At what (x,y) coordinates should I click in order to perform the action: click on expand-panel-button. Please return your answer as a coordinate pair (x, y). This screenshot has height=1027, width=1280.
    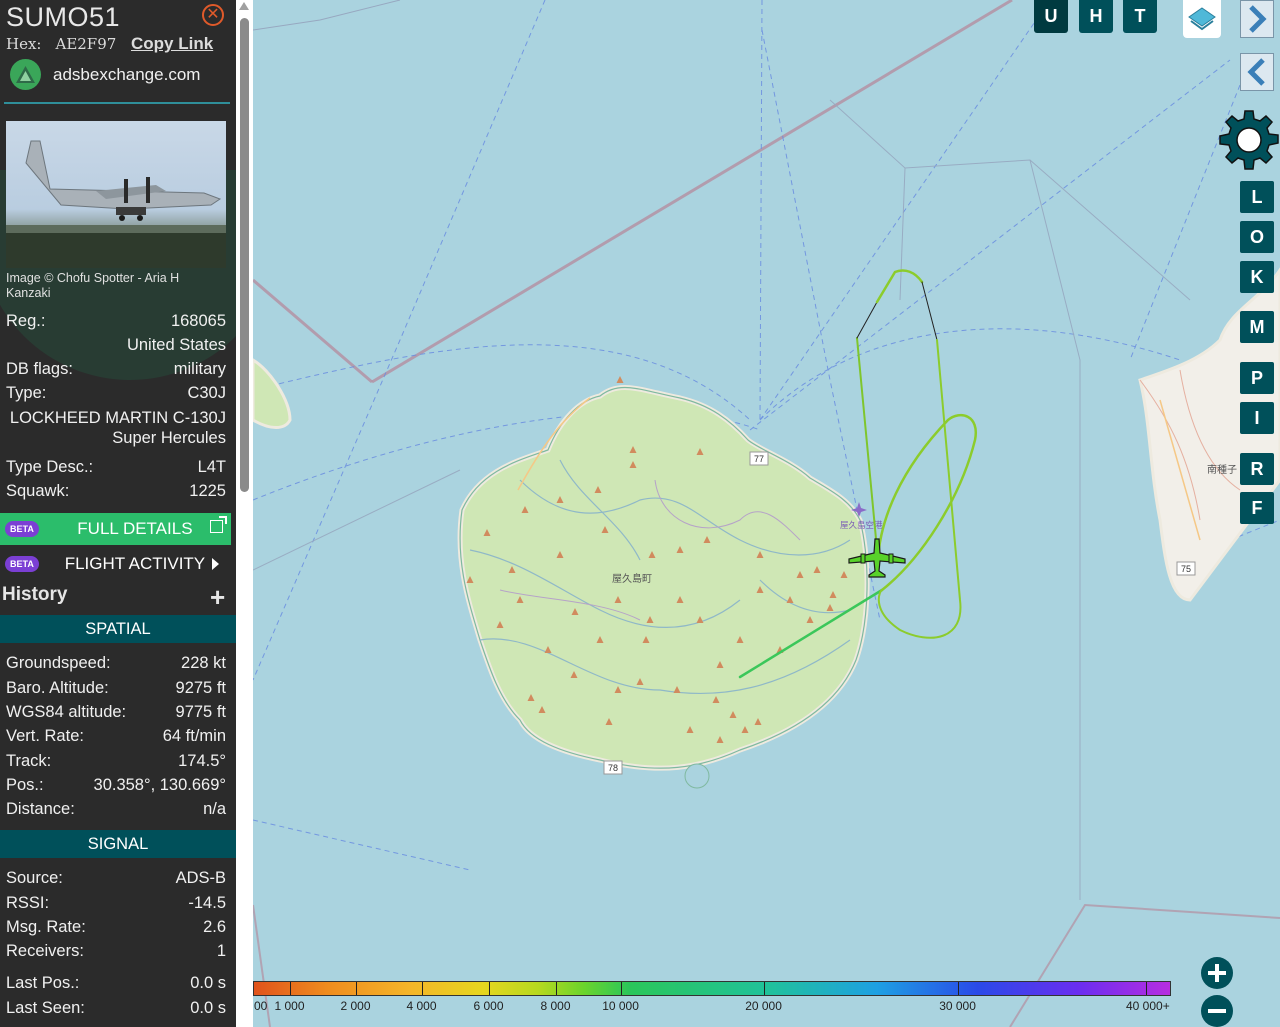
    Looking at the image, I should click on (1257, 19).